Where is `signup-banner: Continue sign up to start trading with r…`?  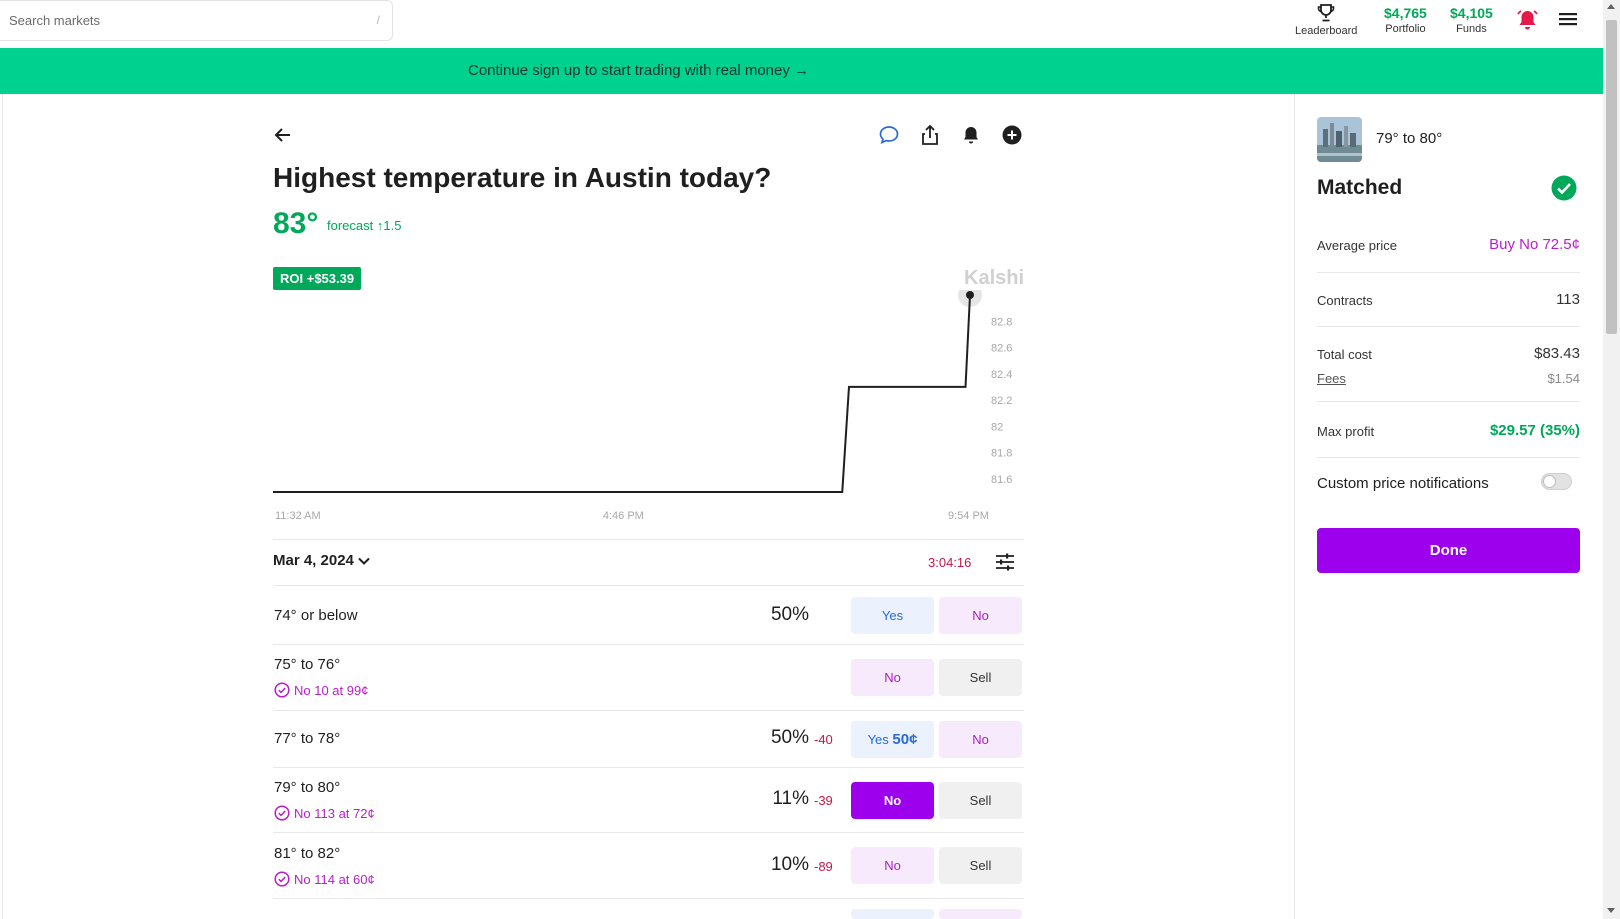
signup-banner: Continue sign up to start trading with r… is located at coordinates (801, 71).